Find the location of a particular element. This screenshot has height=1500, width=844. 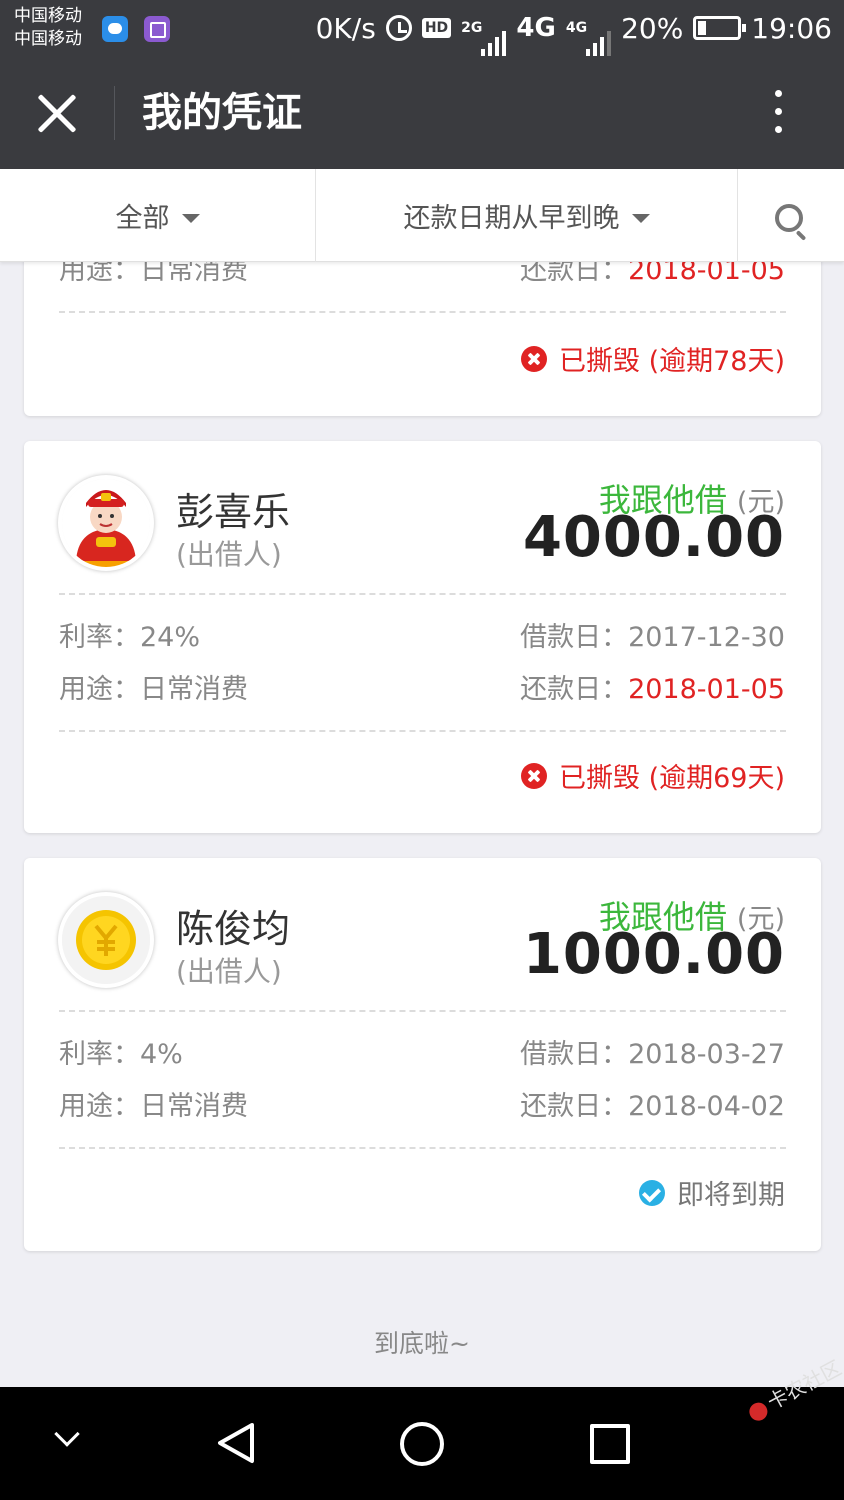

signal-2g: 2G is located at coordinates (484, 38).